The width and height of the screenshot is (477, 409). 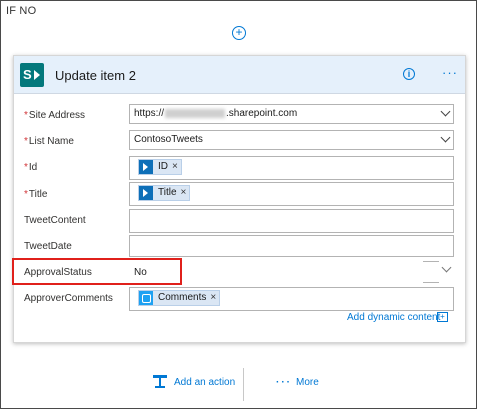 I want to click on tweet-content-field, so click(x=291, y=221).